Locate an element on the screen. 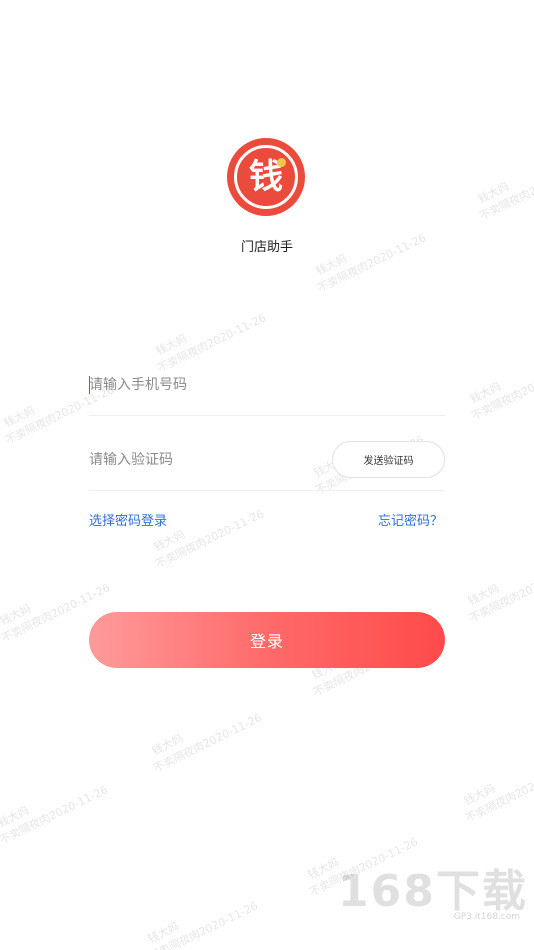 The height and width of the screenshot is (950, 534). login-button: 登录 is located at coordinates (267, 640).